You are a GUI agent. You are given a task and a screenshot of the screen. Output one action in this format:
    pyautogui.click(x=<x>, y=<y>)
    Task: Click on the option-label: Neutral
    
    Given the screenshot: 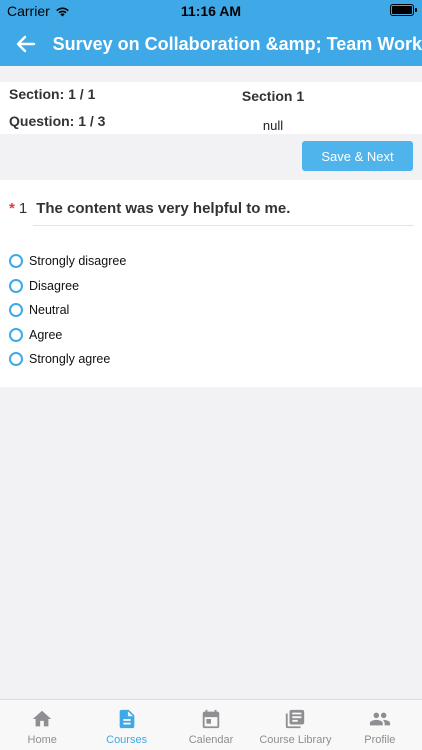 What is the action you would take?
    pyautogui.click(x=49, y=310)
    